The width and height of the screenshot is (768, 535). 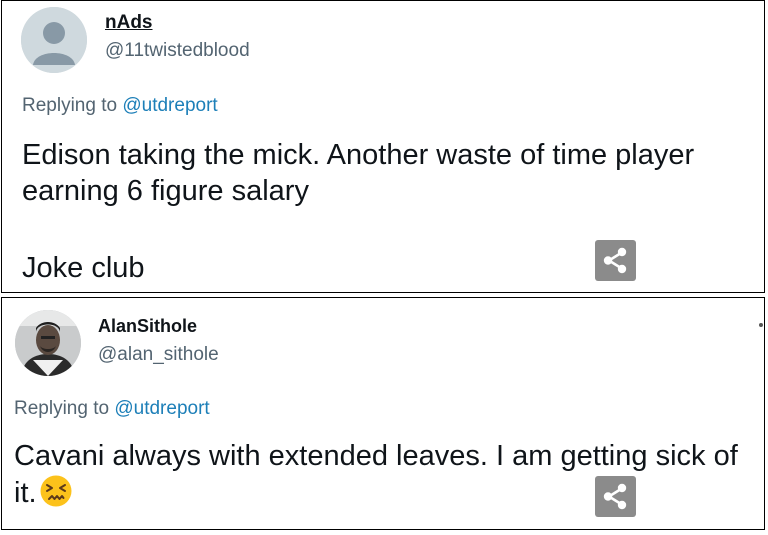 I want to click on default-profile-icon, so click(x=54, y=40).